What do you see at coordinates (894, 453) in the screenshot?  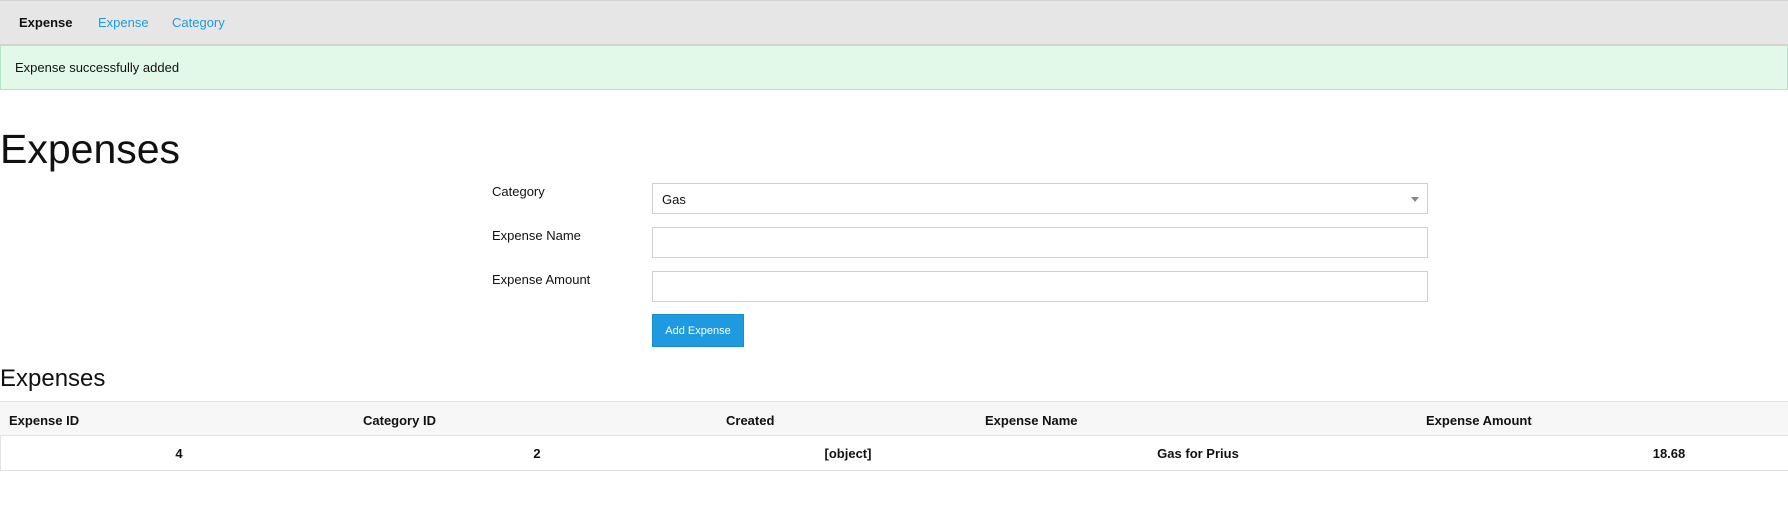 I see `table-row: 4 2 [object] Gas for Prius 18.68` at bounding box center [894, 453].